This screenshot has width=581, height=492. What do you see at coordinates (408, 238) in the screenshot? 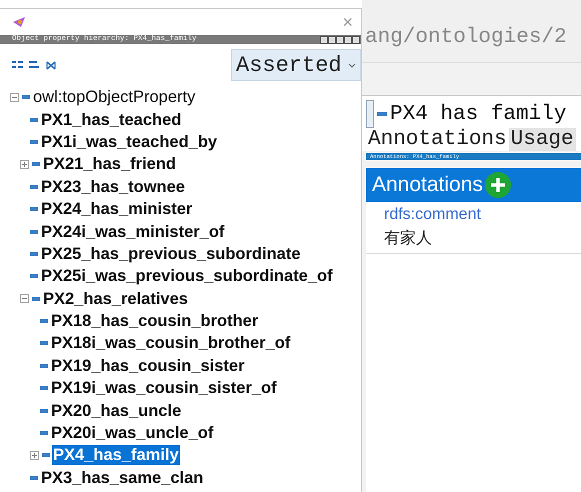
I see `annotation-value: 有家人` at bounding box center [408, 238].